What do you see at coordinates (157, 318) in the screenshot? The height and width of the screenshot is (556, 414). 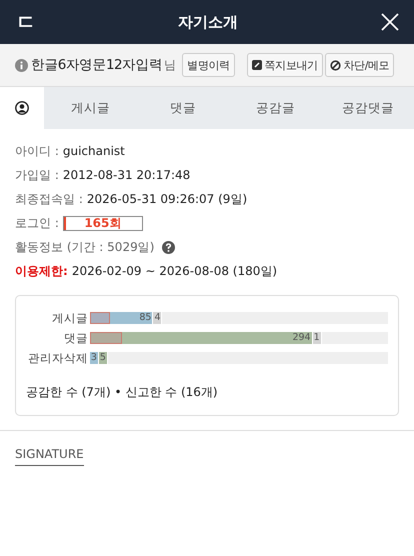 I see `bar-segment: 4` at bounding box center [157, 318].